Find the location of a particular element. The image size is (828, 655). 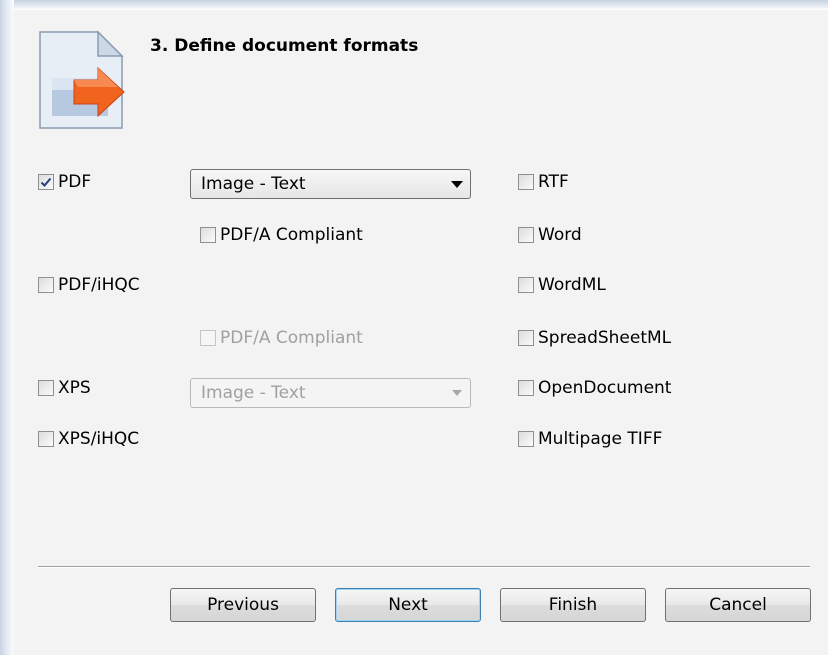

spreadsheetml-checkbox-row: SpreadSheetML is located at coordinates (594, 338).